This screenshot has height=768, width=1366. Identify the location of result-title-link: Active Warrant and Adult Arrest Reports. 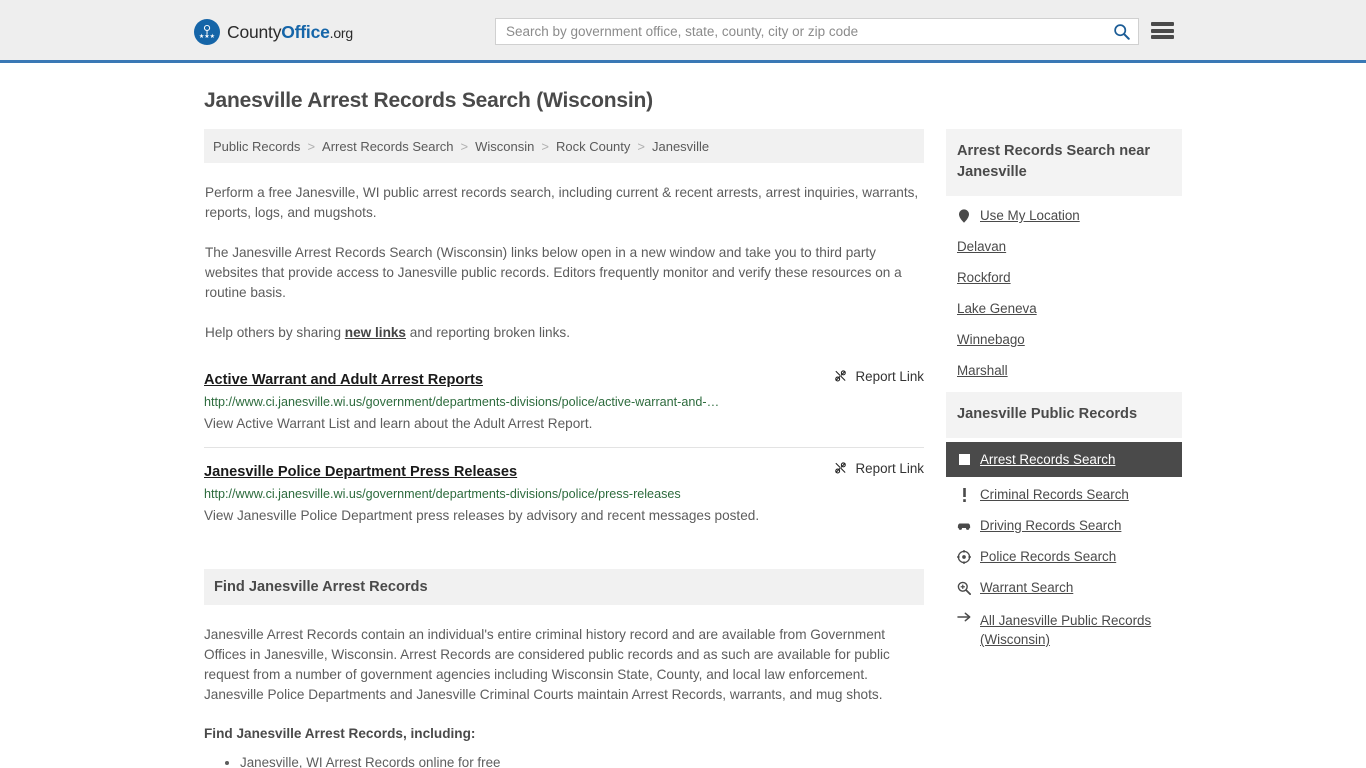
(343, 380).